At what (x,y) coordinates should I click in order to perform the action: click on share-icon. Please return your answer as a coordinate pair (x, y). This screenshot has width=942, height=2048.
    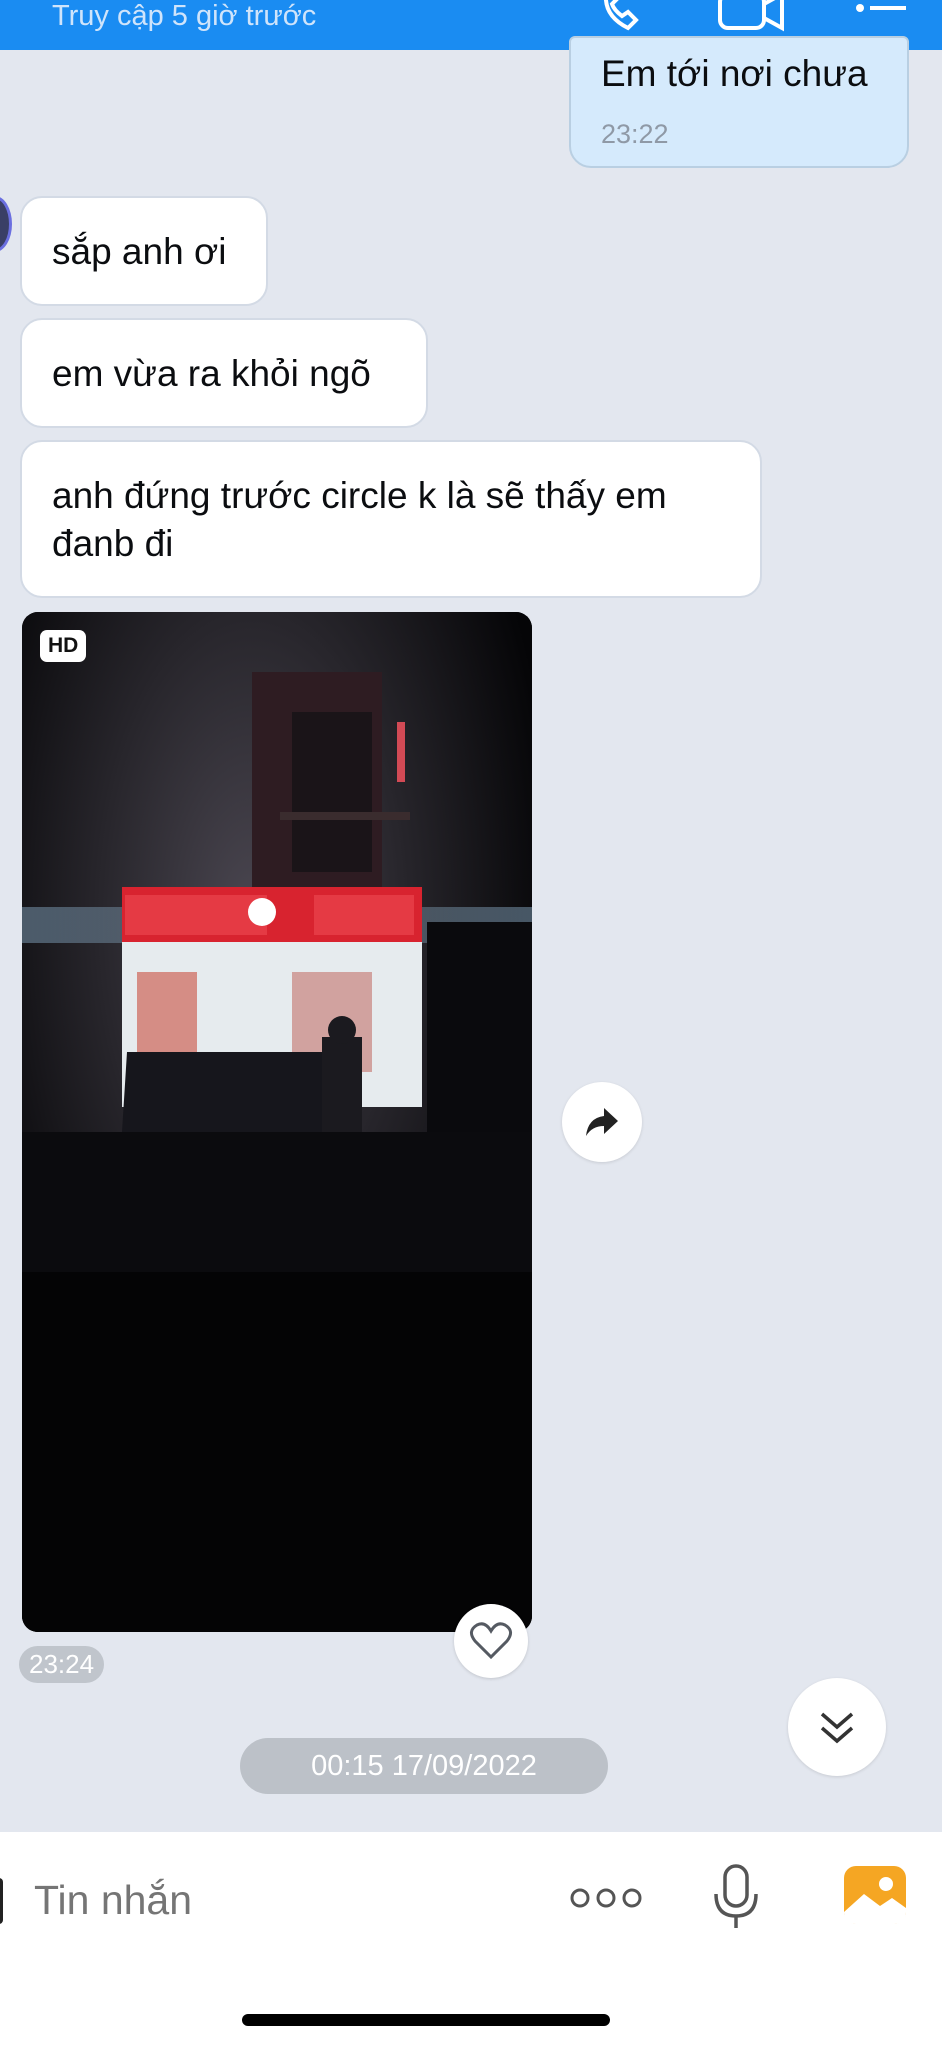
    Looking at the image, I should click on (602, 1122).